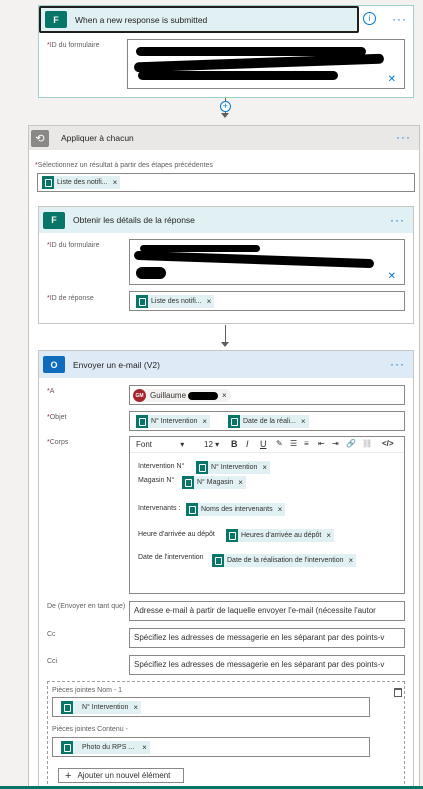  What do you see at coordinates (224, 138) in the screenshot?
I see `apply-each-header: ⟲ Appliquer à chacun ···` at bounding box center [224, 138].